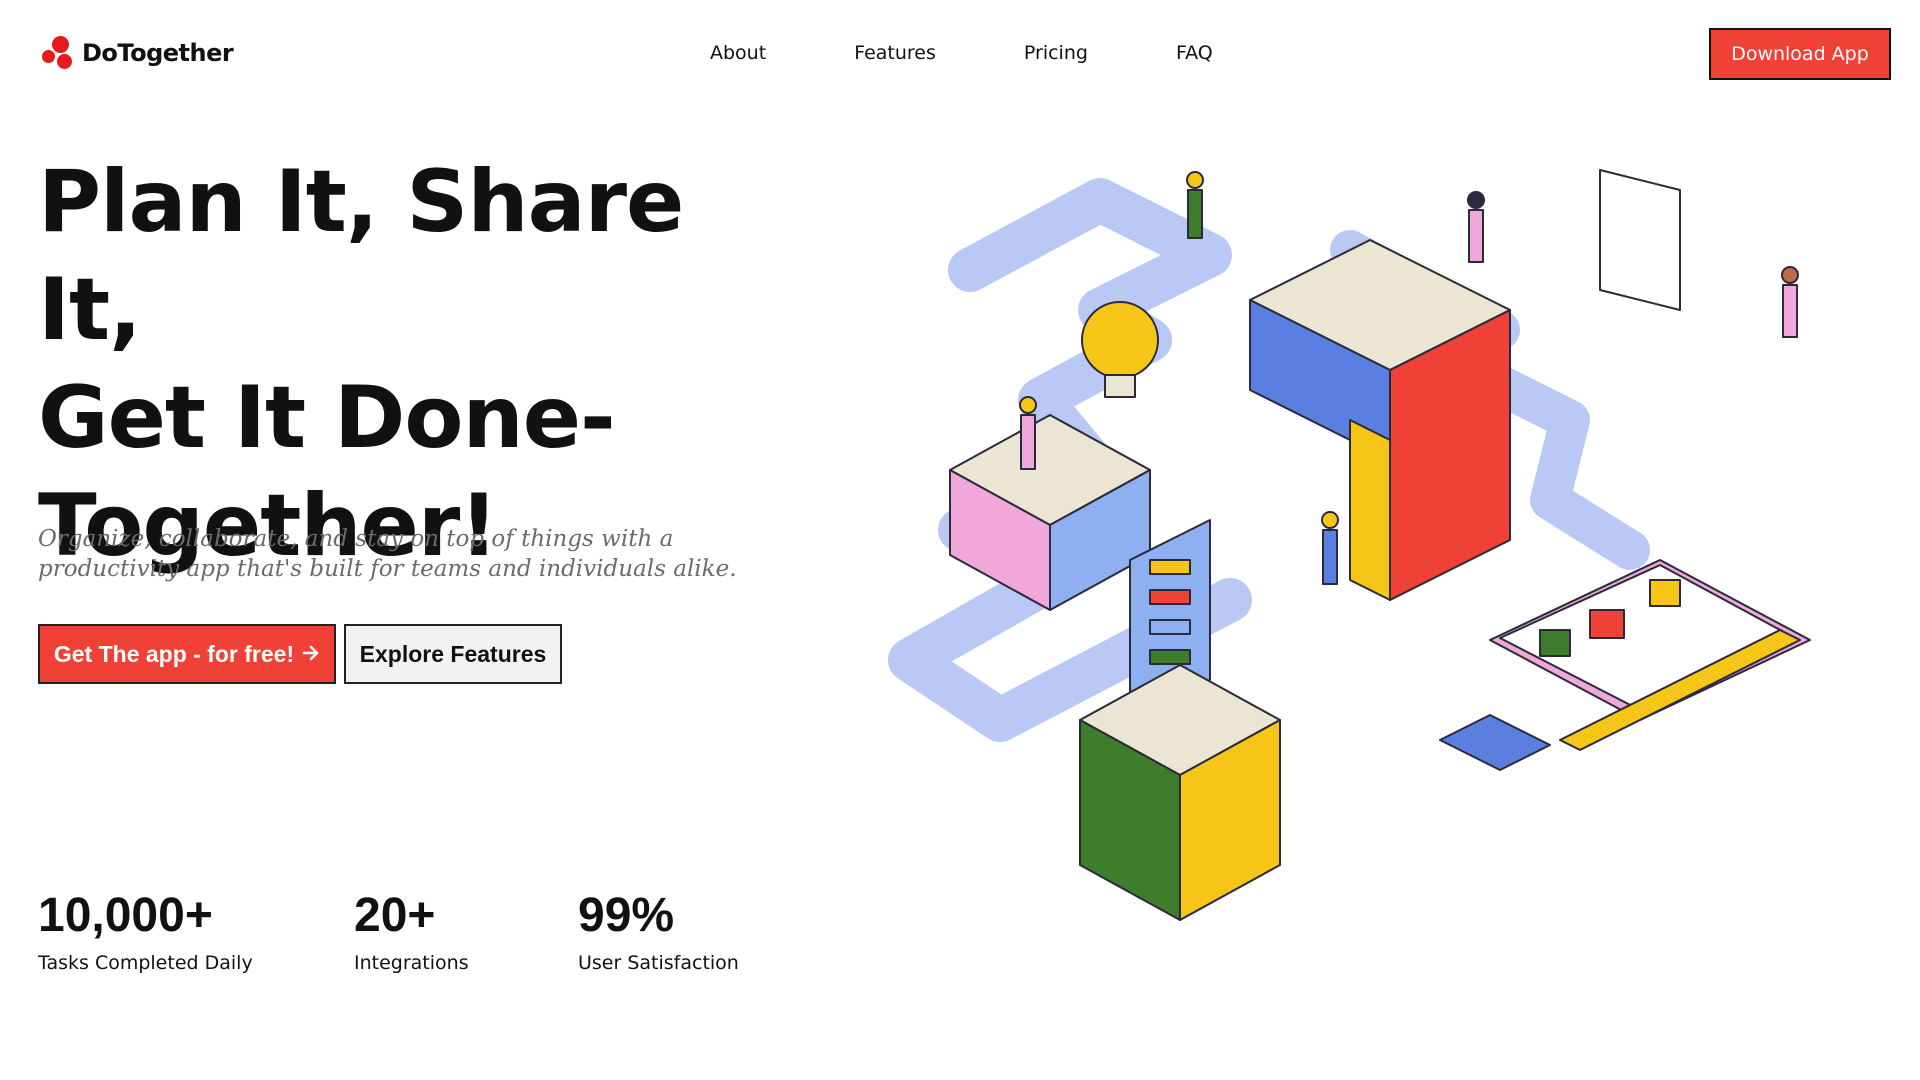  I want to click on nav-item-features: Features, so click(895, 53).